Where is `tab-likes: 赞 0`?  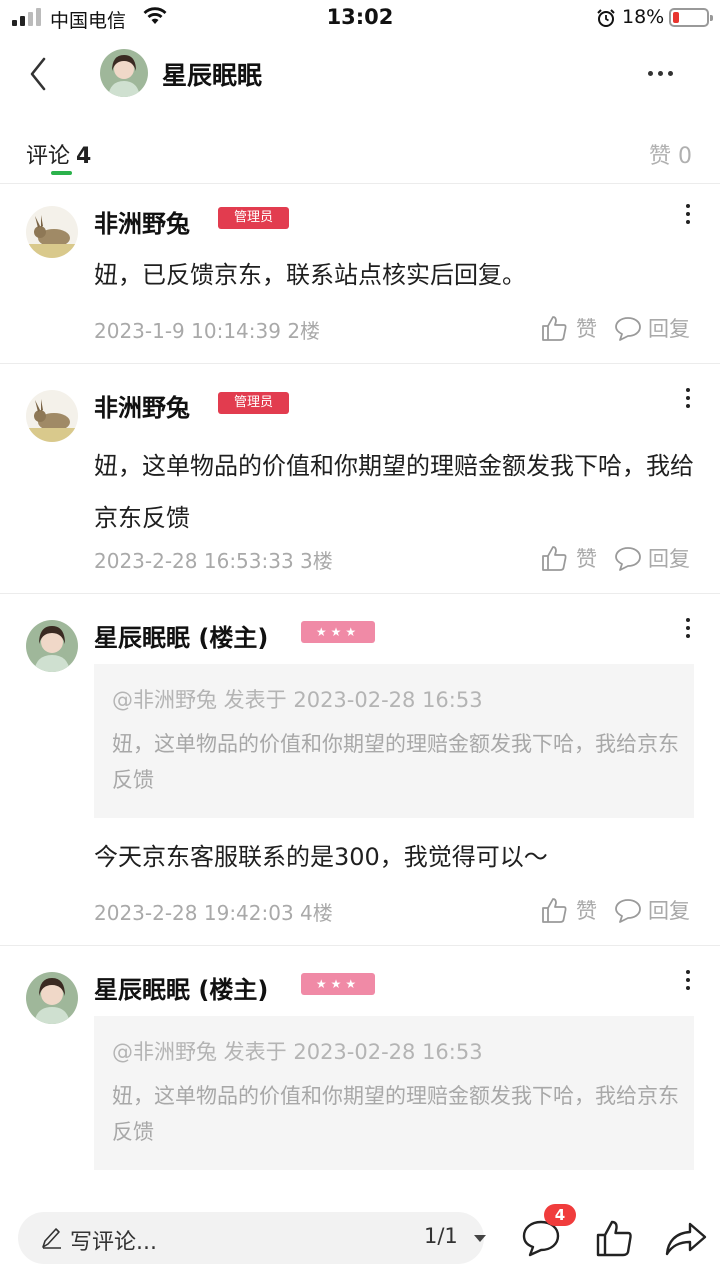 tab-likes: 赞 0 is located at coordinates (670, 154).